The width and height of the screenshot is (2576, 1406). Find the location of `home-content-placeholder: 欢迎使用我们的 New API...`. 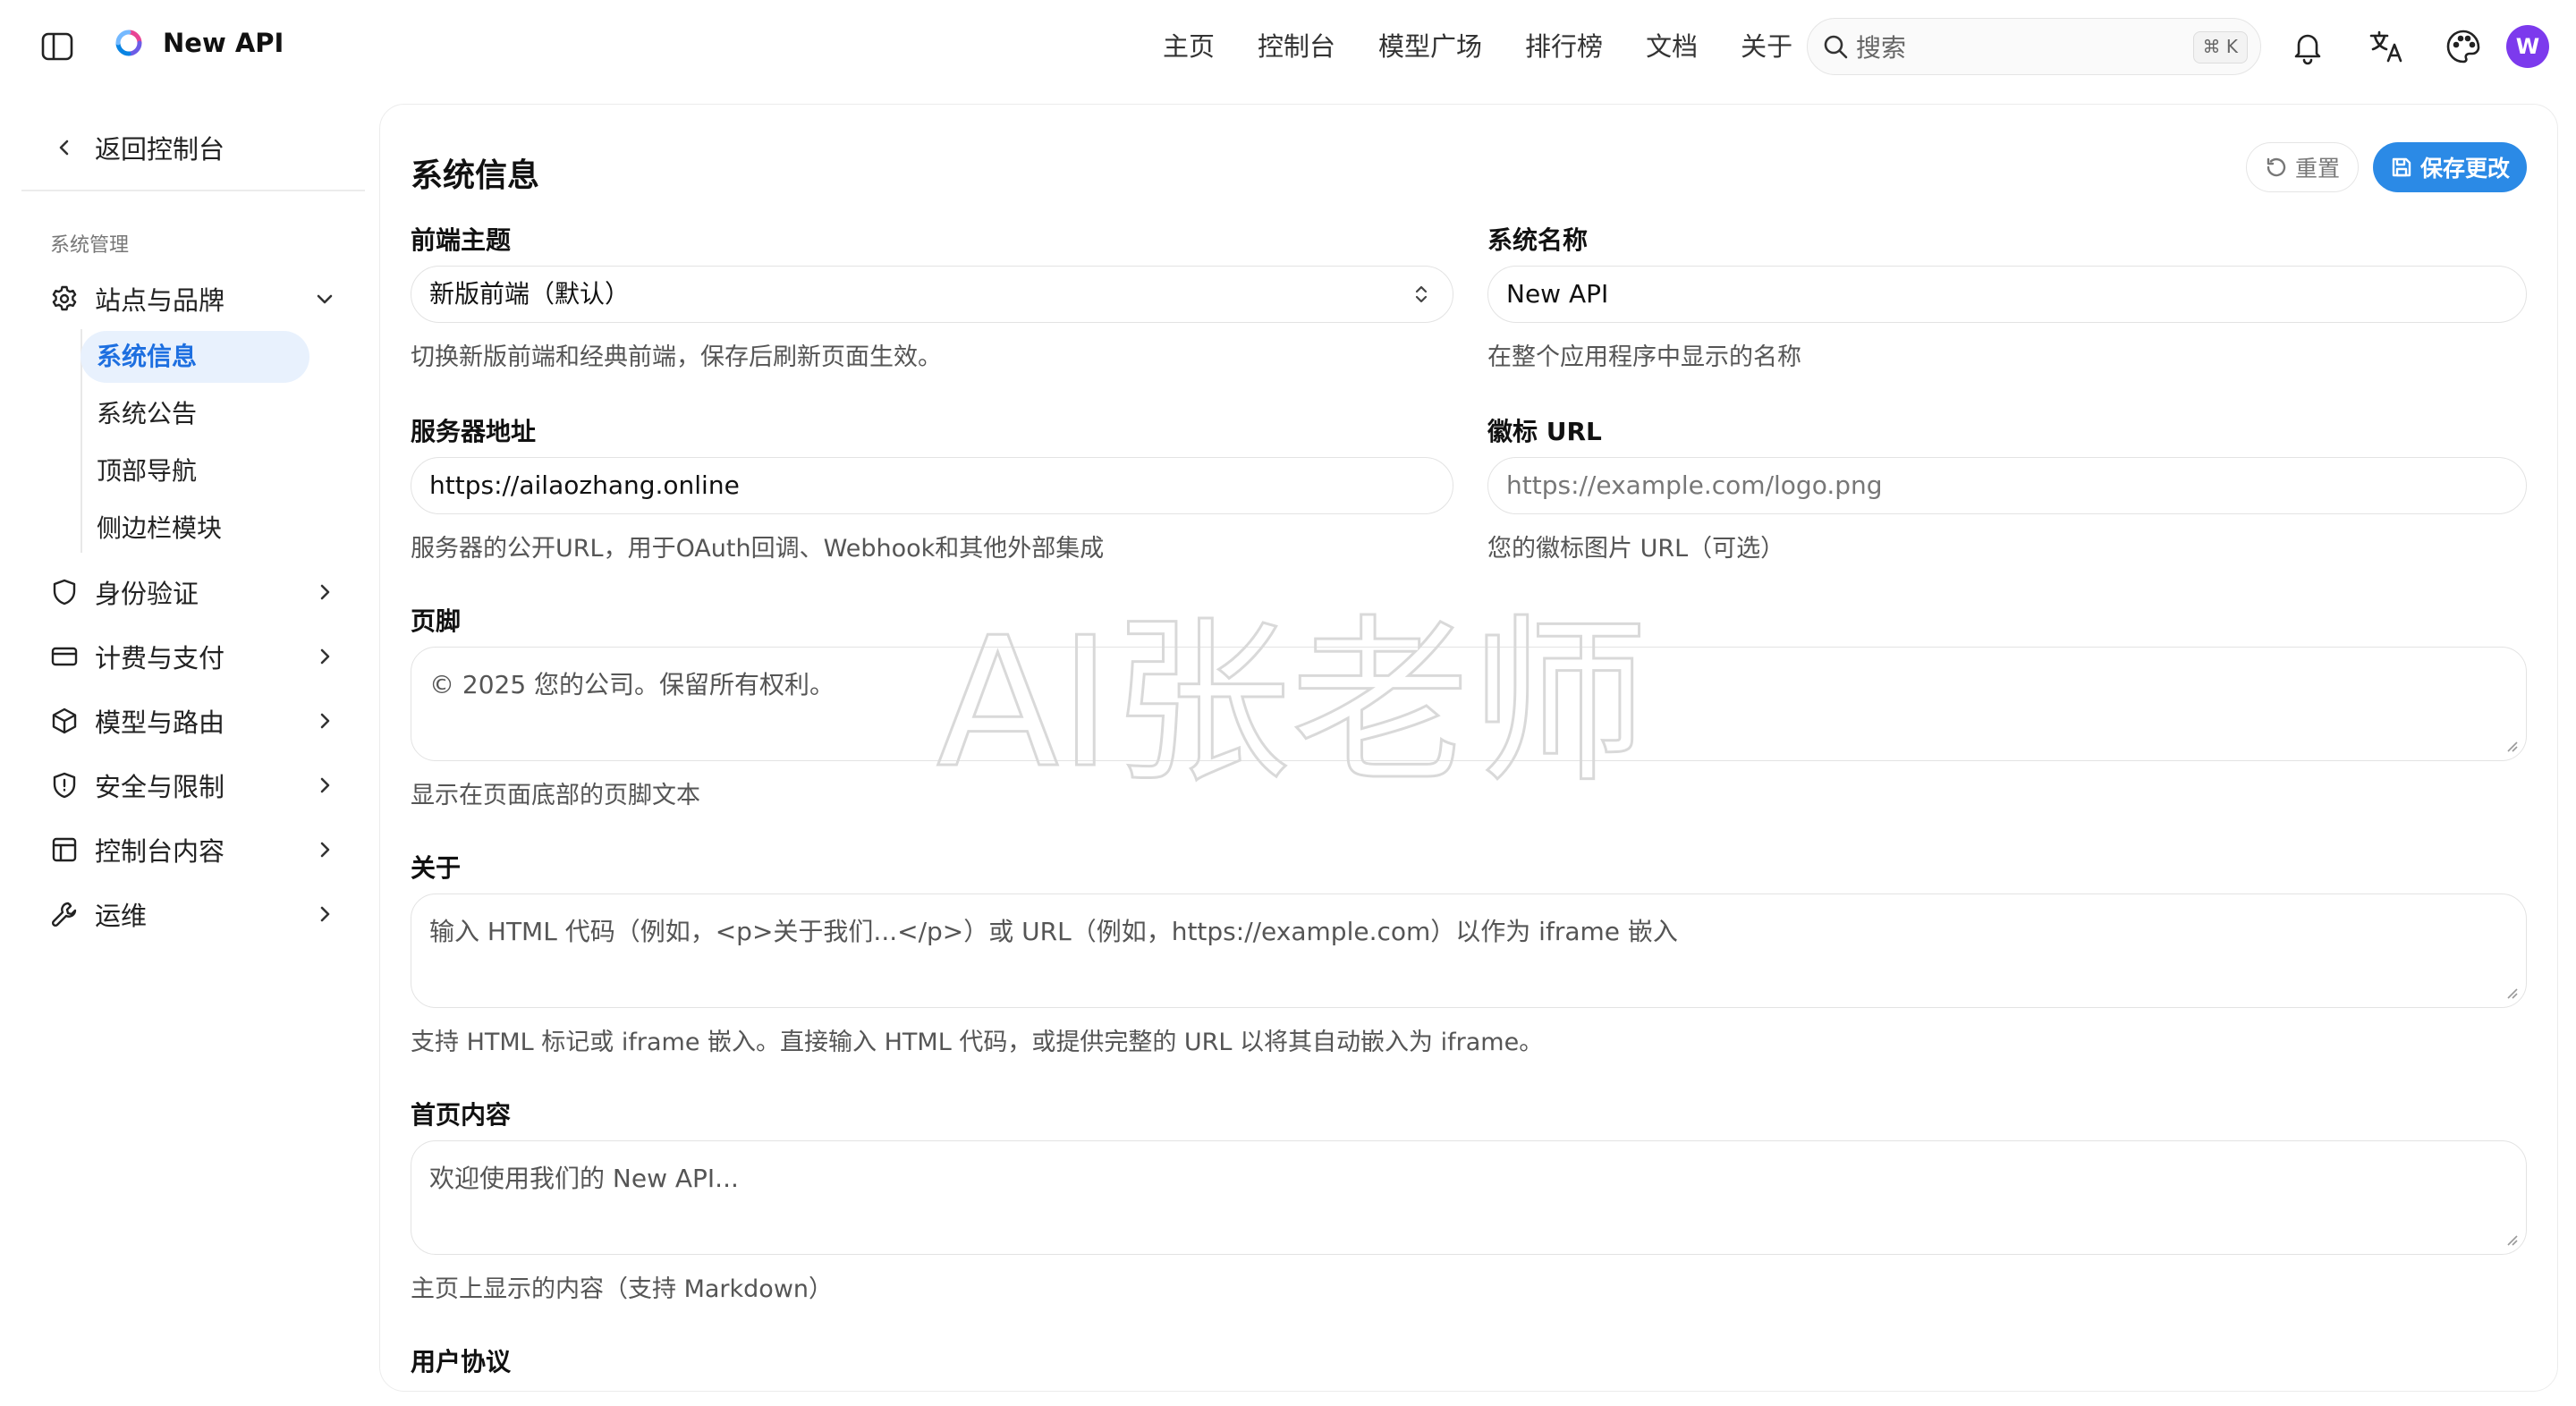

home-content-placeholder: 欢迎使用我们的 New API... is located at coordinates (584, 1179).